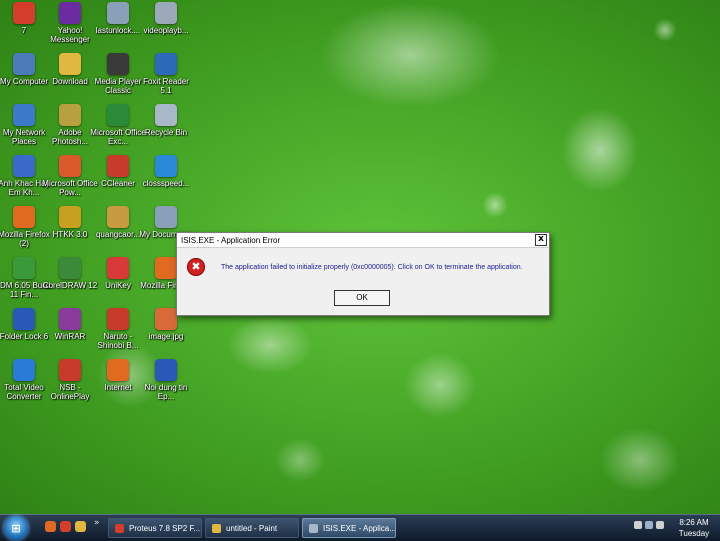 The width and height of the screenshot is (720, 541). Describe the element at coordinates (80, 526) in the screenshot. I see `media-icon` at that location.